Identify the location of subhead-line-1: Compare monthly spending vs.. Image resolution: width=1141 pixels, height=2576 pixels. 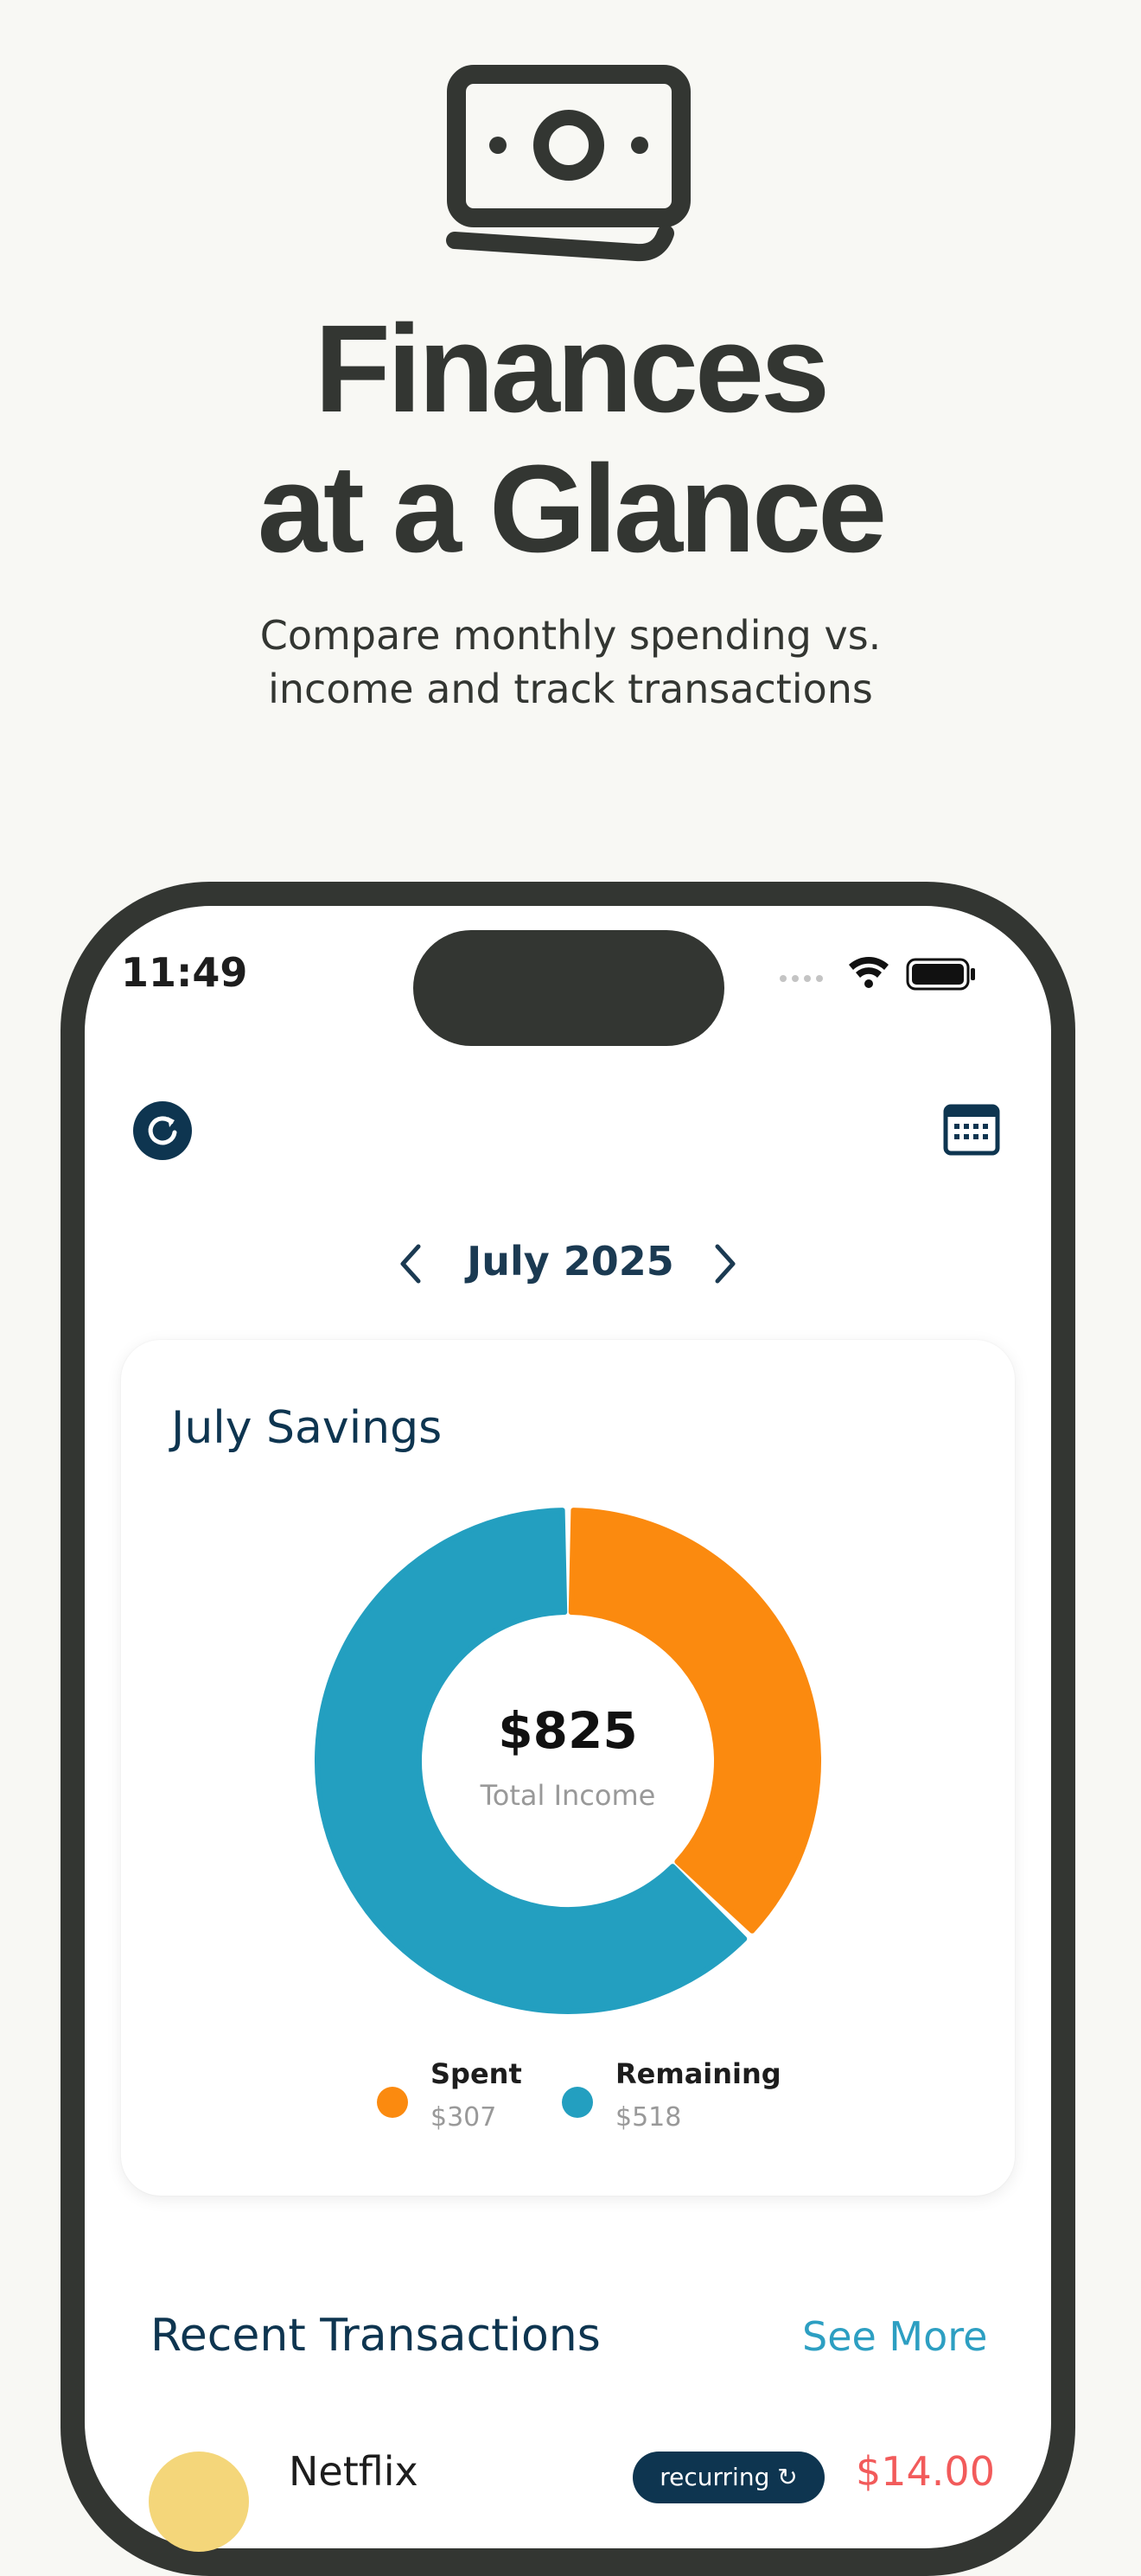
(570, 635).